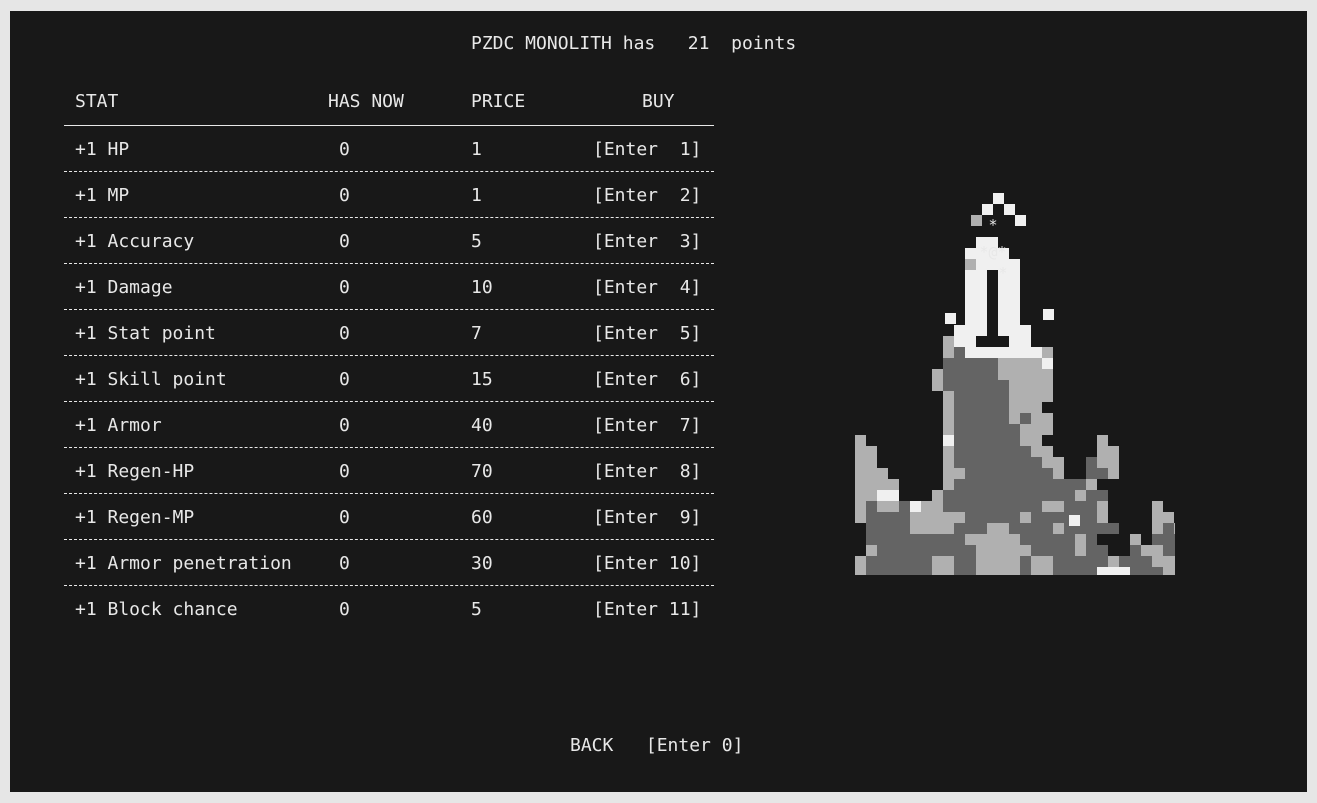 This screenshot has height=803, width=1317. Describe the element at coordinates (102, 195) in the screenshot. I see `stat-cell: +1 MP` at that location.